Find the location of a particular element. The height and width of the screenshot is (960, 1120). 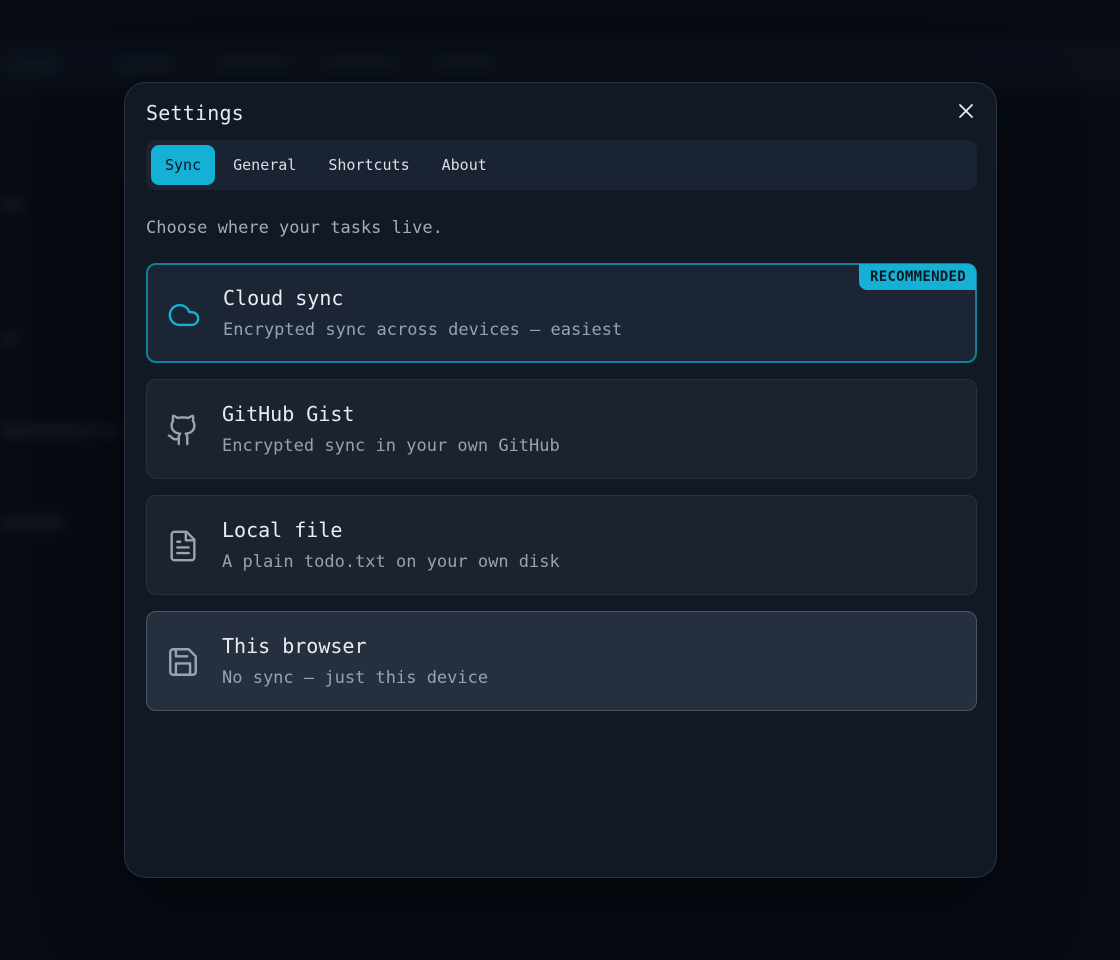

option-description: Encrypted sync in your own GitHub is located at coordinates (391, 446).